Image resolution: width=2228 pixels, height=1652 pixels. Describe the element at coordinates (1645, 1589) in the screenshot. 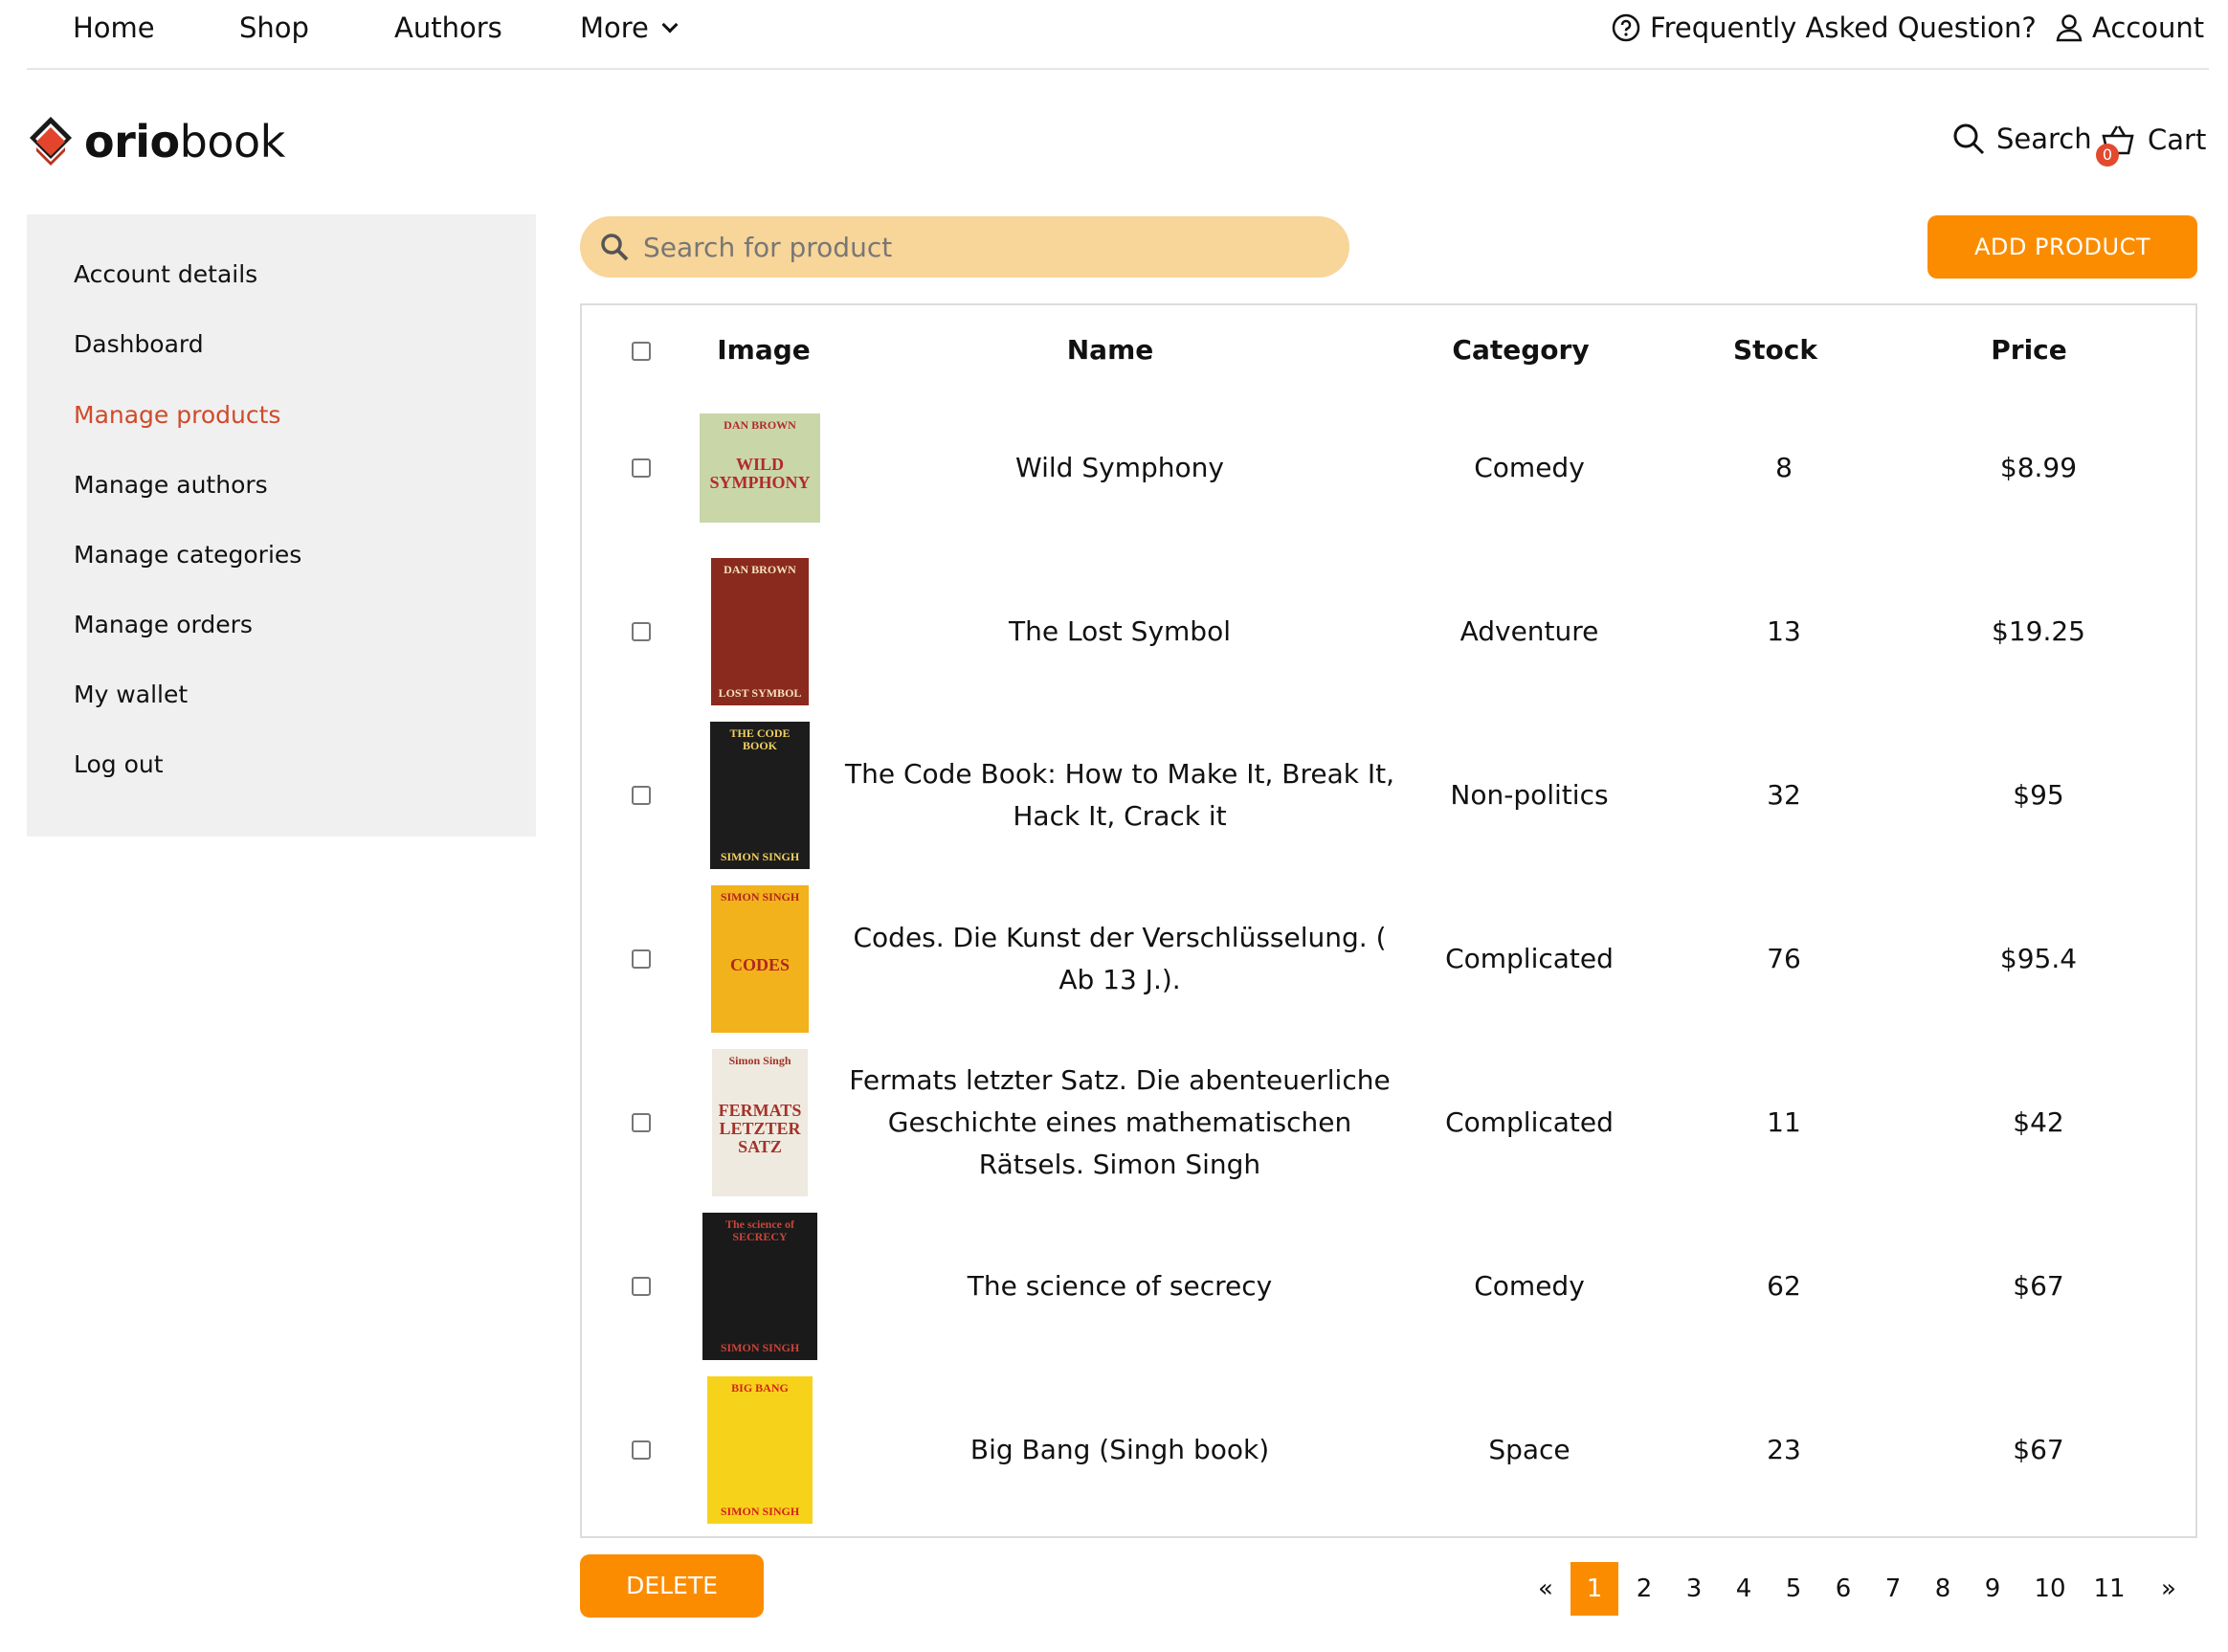

I see `pagination-page-2: 2` at that location.